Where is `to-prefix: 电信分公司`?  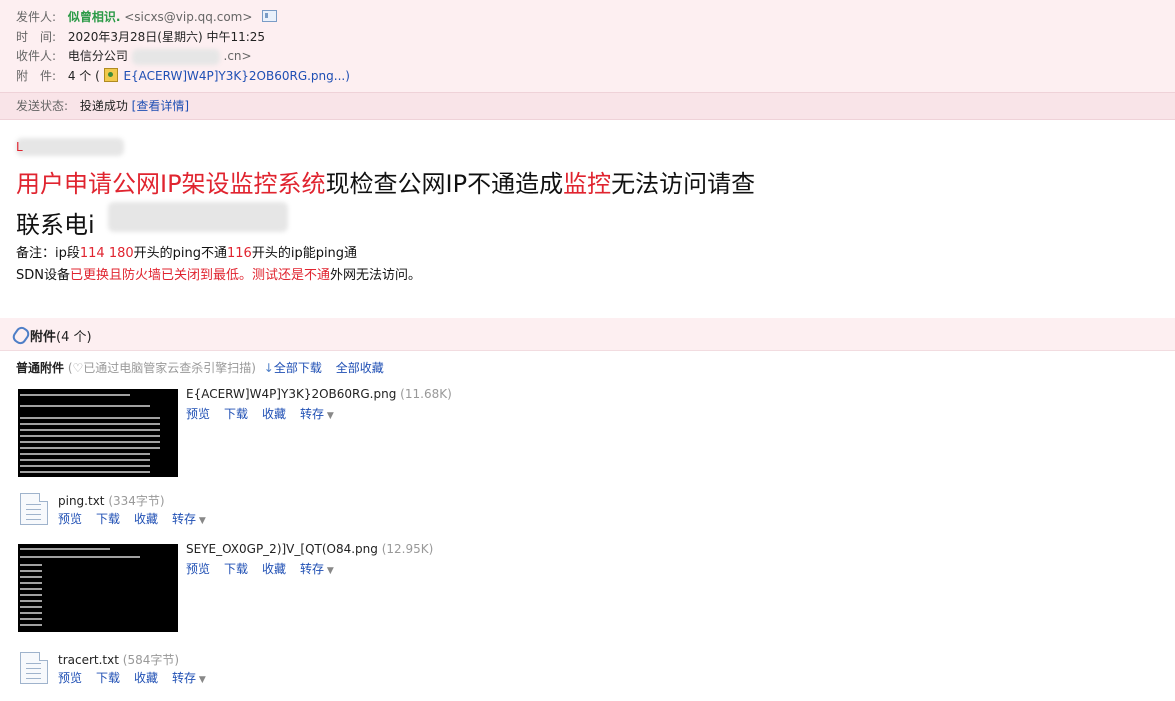
to-prefix: 电信分公司 is located at coordinates (98, 56).